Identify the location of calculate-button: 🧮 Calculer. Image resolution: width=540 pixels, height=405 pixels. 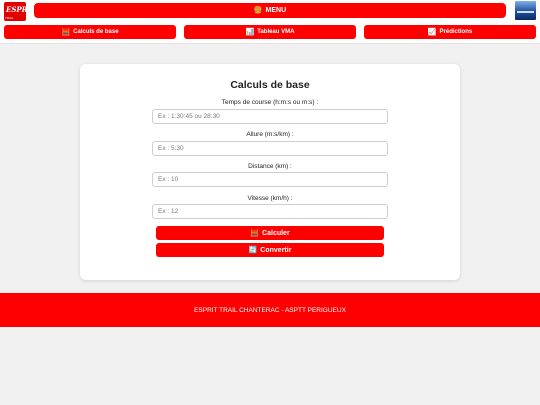
(270, 233).